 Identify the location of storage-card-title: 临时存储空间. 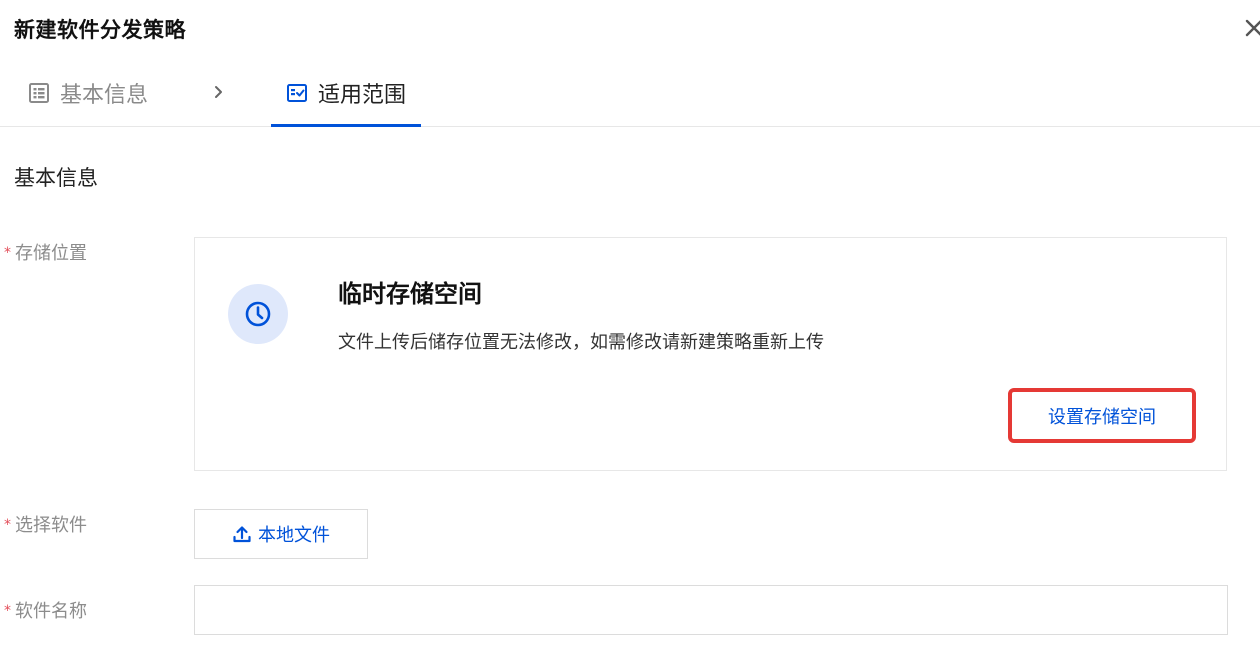
(410, 294).